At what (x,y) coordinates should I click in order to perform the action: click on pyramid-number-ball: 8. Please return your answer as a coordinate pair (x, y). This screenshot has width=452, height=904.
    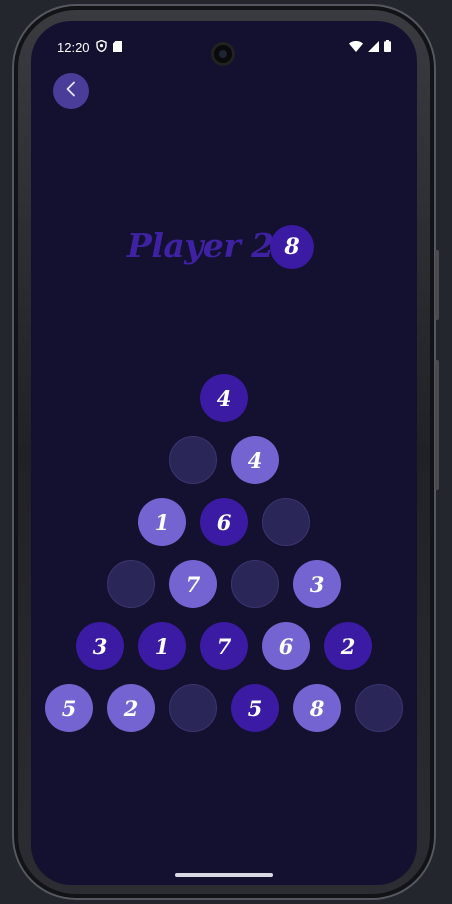
    Looking at the image, I should click on (317, 708).